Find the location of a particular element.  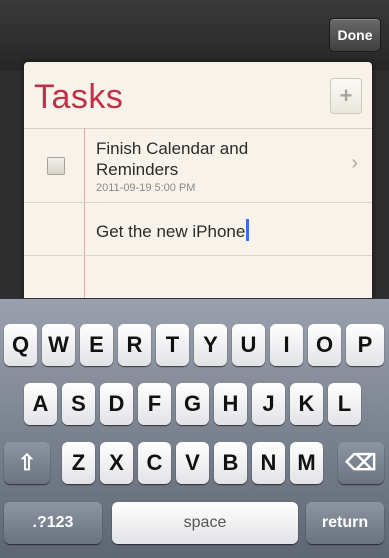

key-h: H is located at coordinates (230, 404).